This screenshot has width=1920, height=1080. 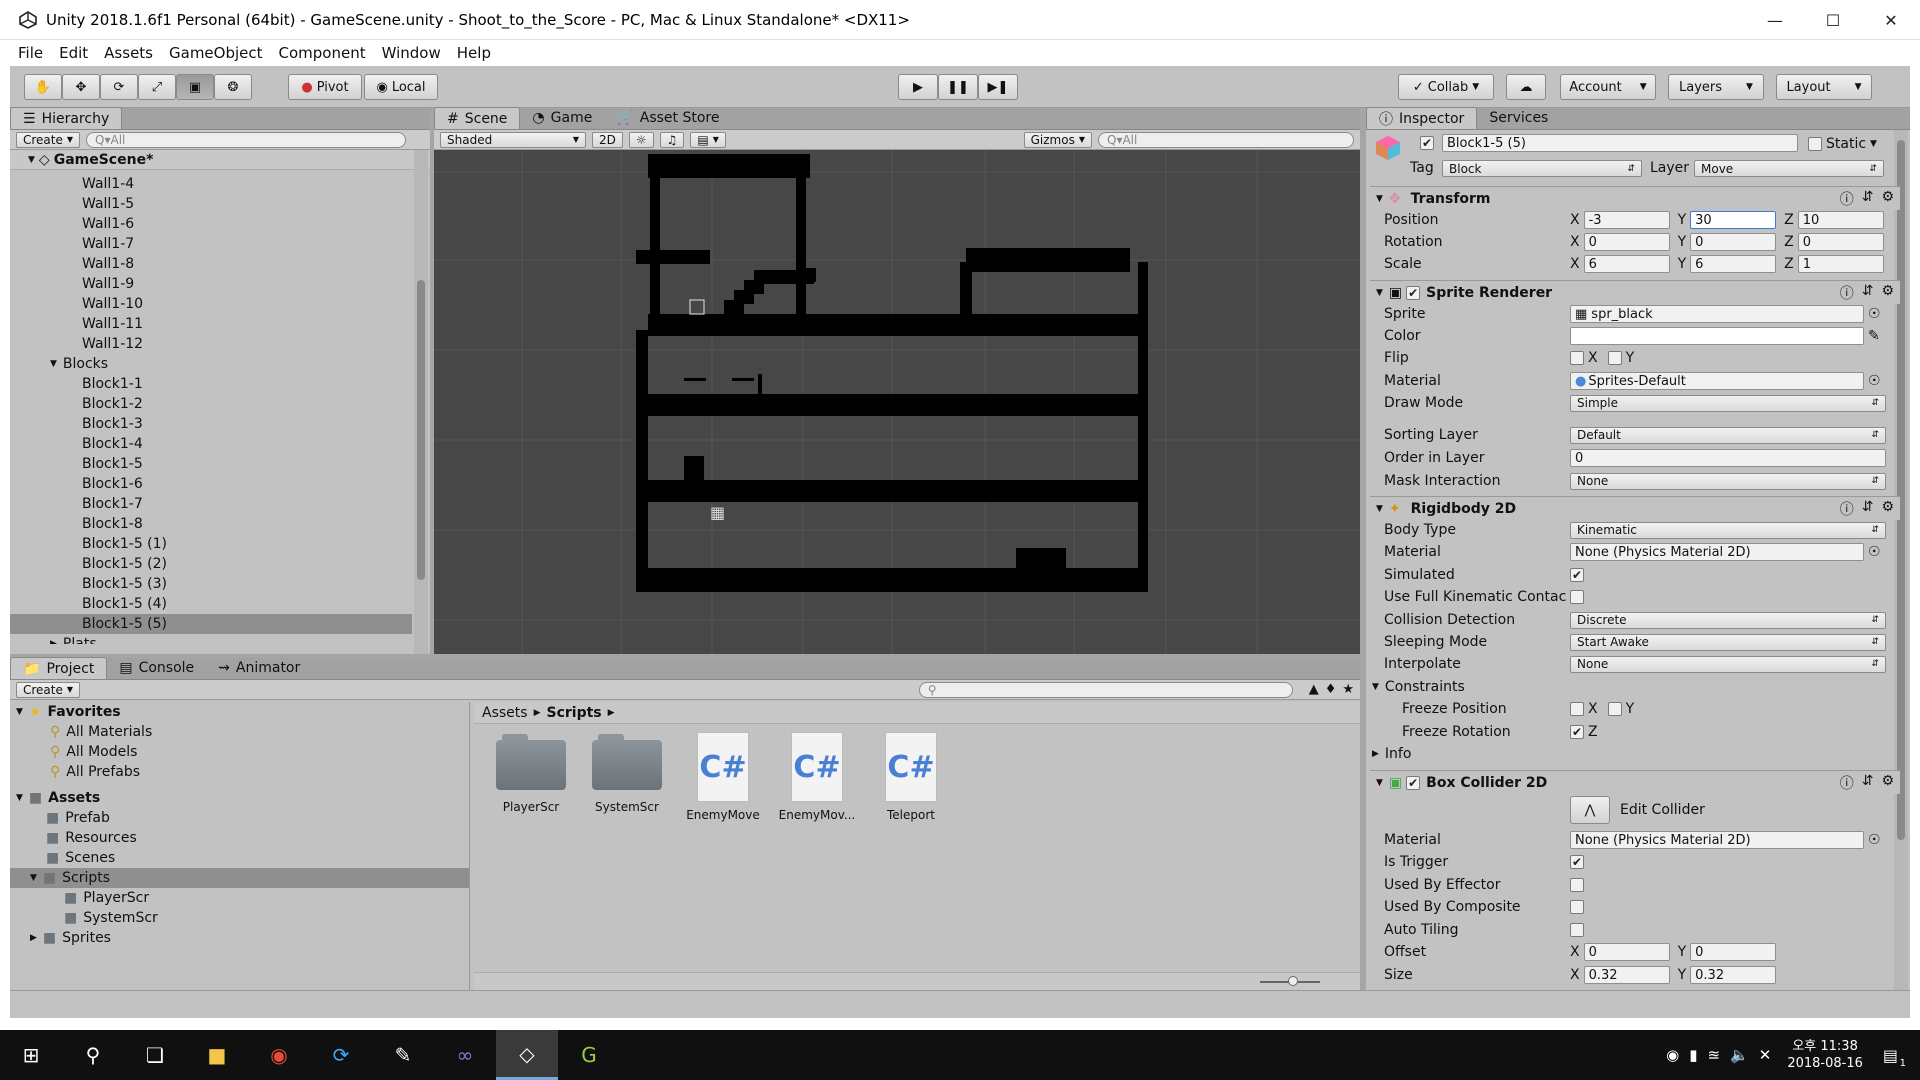 I want to click on project-tree-item: ■ Resources, so click(x=239, y=838).